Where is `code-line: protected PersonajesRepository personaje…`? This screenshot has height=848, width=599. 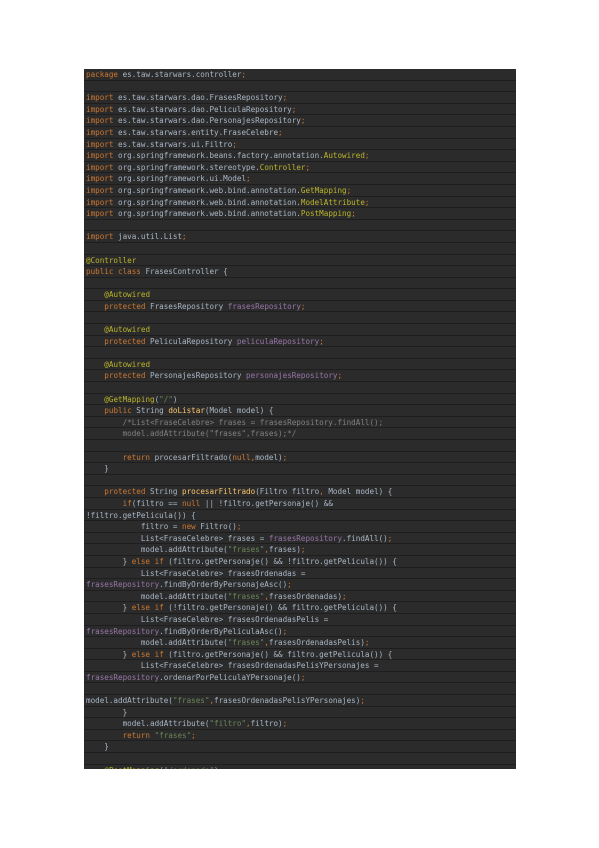
code-line: protected PersonajesRepository personaje… is located at coordinates (300, 376).